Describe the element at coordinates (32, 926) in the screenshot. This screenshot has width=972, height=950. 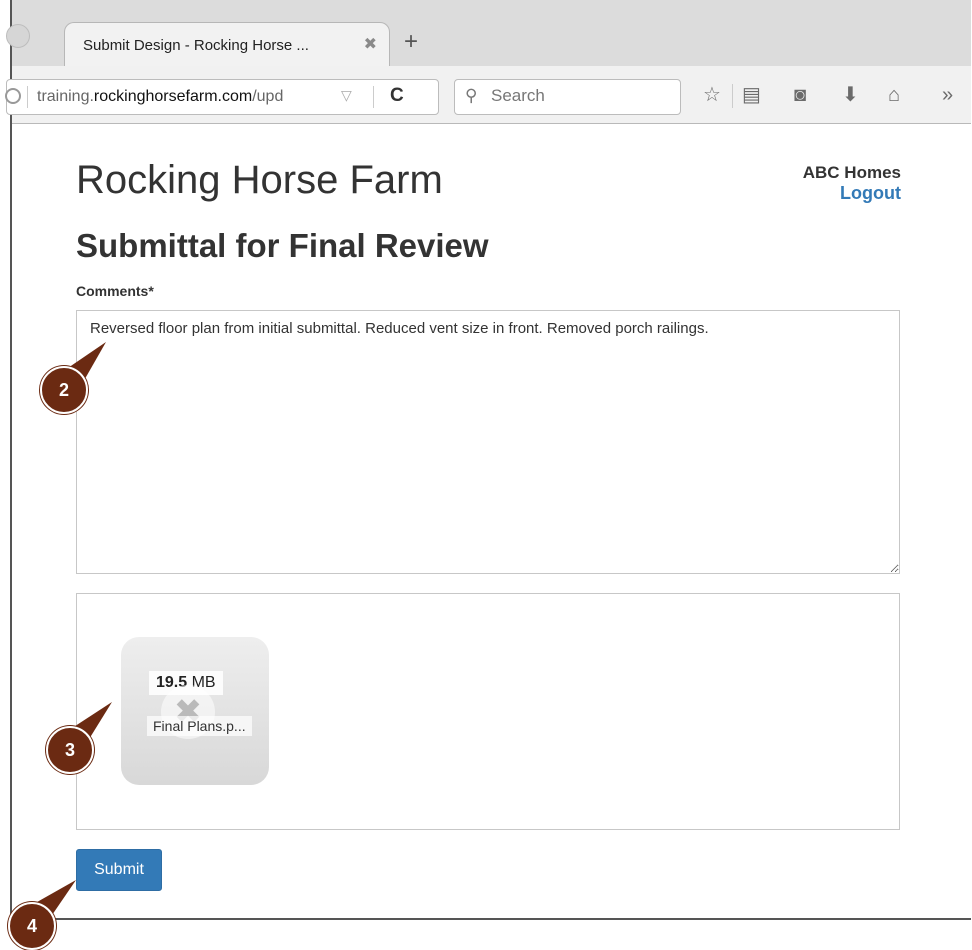
I see `callout-badge-4: 4` at that location.